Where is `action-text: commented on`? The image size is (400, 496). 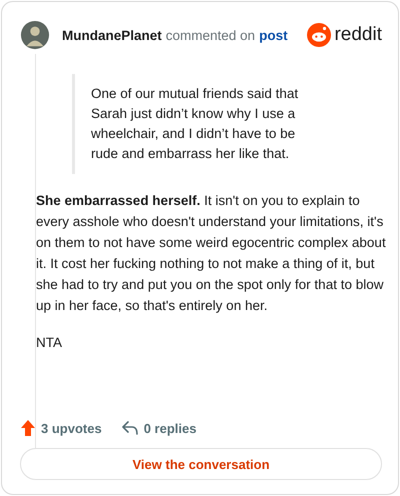 action-text: commented on is located at coordinates (211, 35).